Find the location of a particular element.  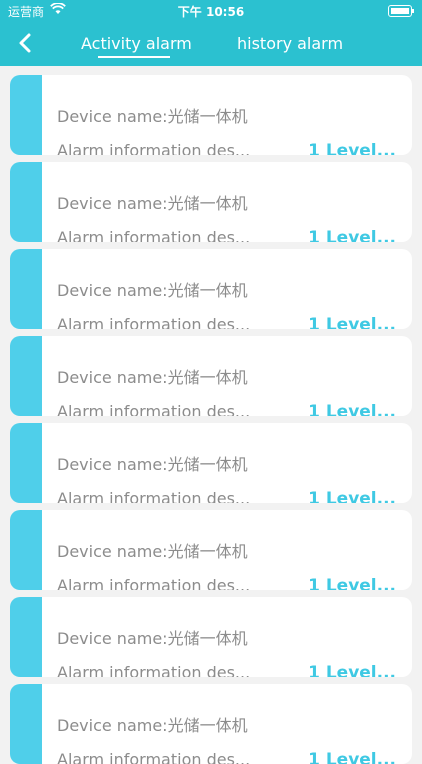

tab-activity-alarm: Activity alarm is located at coordinates (136, 43).